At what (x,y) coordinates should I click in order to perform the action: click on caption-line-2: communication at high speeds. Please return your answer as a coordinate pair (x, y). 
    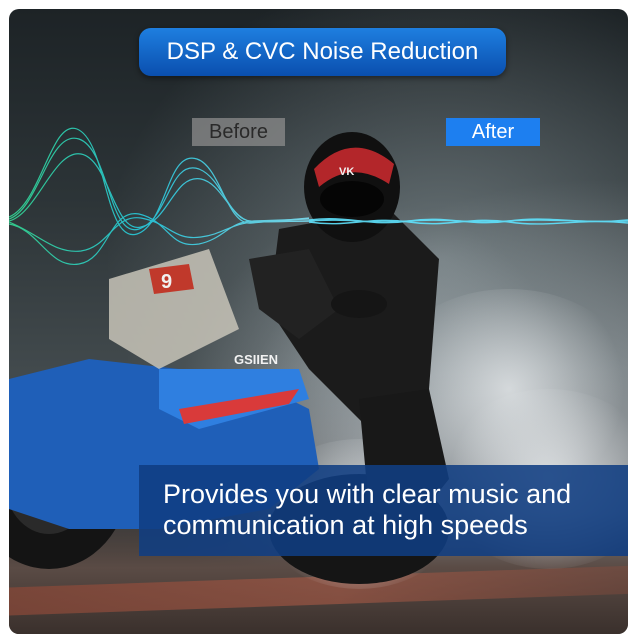
    Looking at the image, I should click on (345, 525).